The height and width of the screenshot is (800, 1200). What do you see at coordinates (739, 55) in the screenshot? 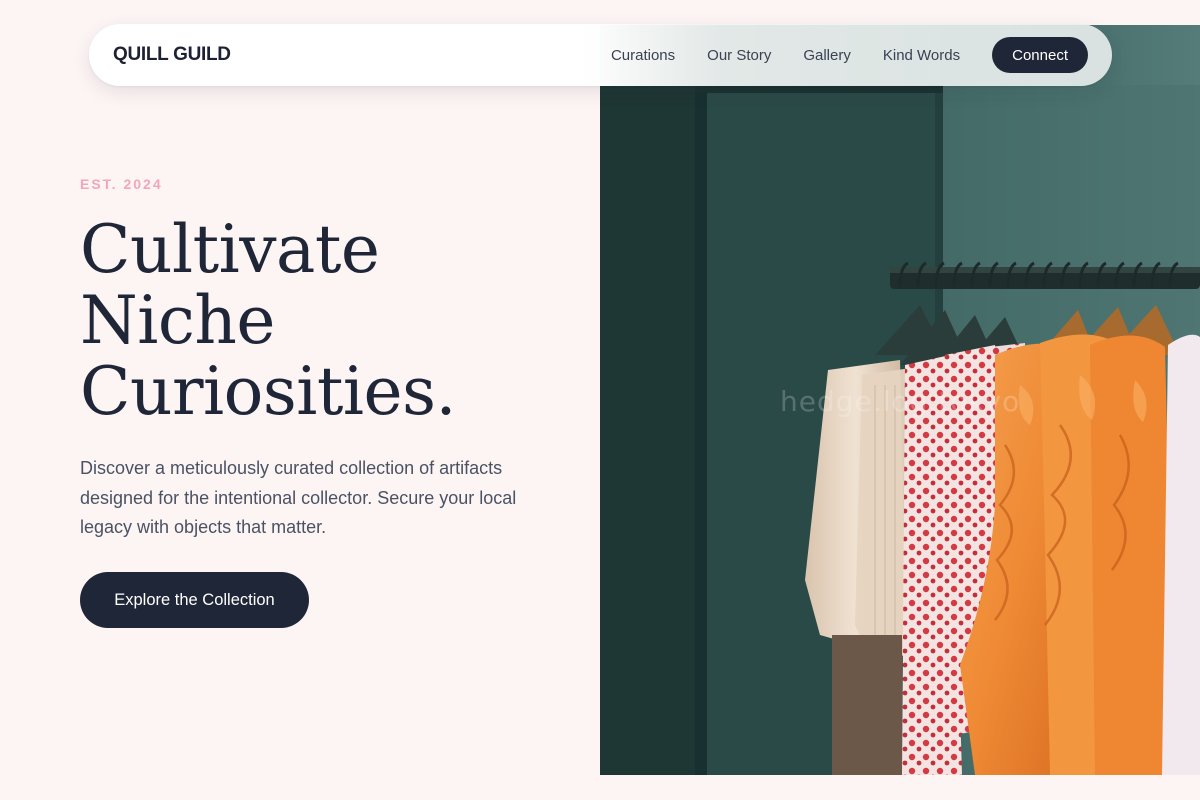
I see `nav-link-our-story: Our Story` at bounding box center [739, 55].